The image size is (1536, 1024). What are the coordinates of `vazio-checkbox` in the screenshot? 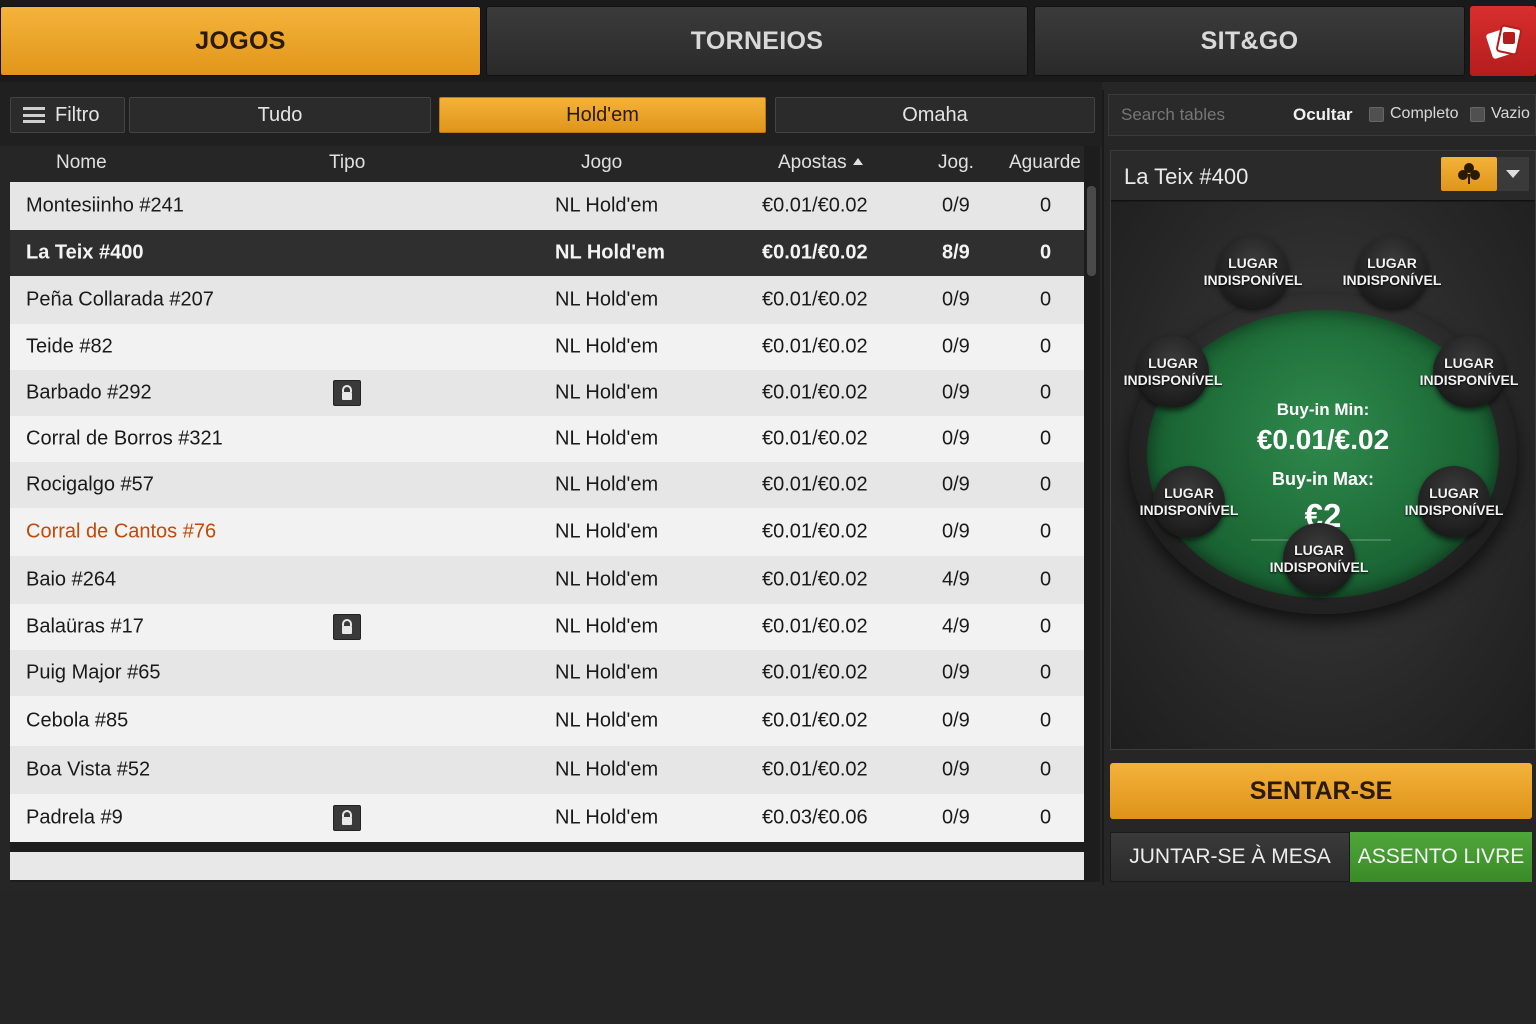 It's located at (1477, 114).